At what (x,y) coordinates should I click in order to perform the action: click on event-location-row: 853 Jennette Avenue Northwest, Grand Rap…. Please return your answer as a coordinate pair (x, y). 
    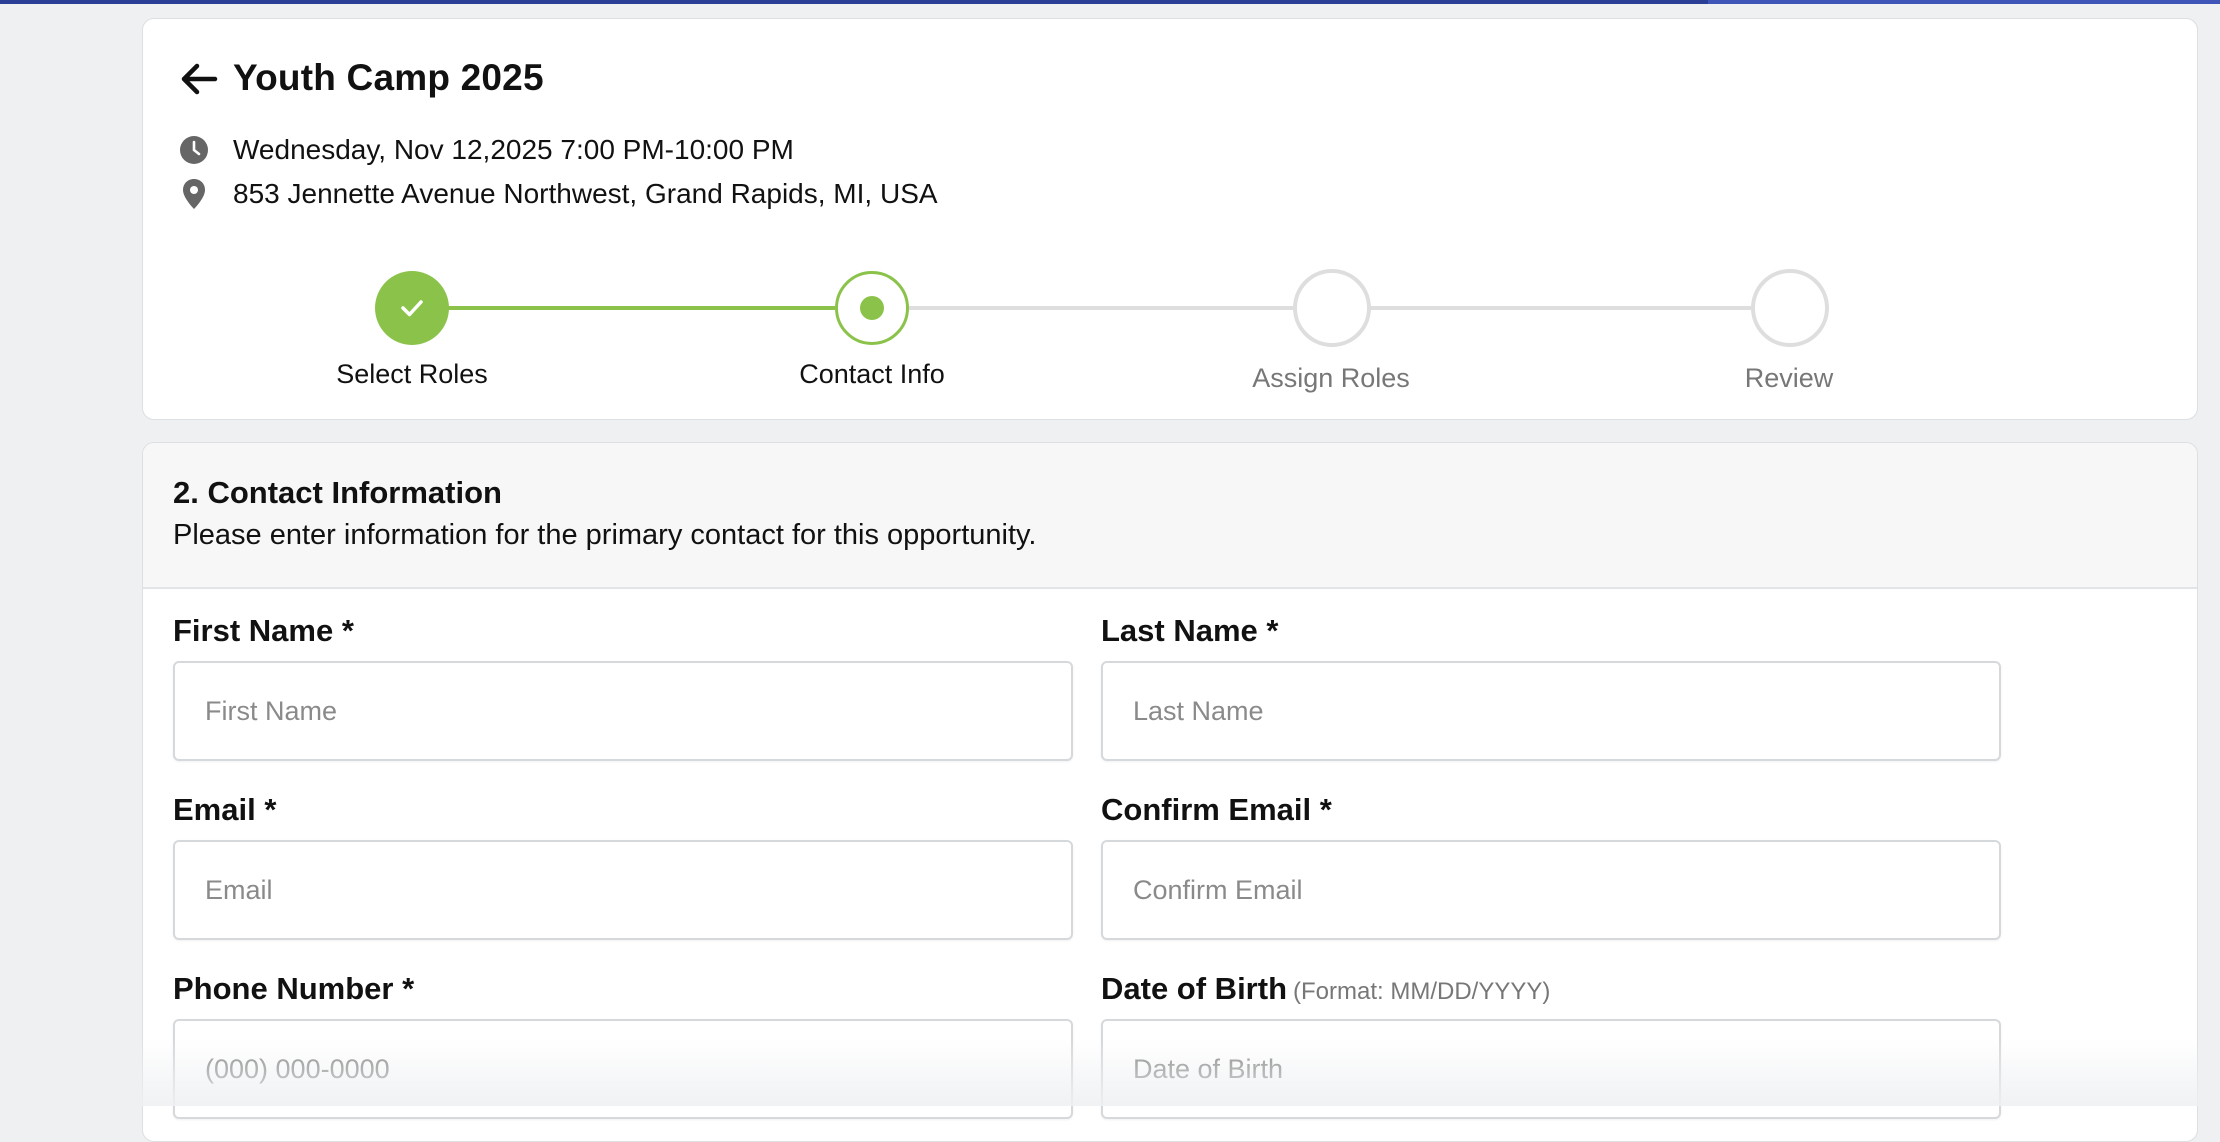
    Looking at the image, I should click on (558, 194).